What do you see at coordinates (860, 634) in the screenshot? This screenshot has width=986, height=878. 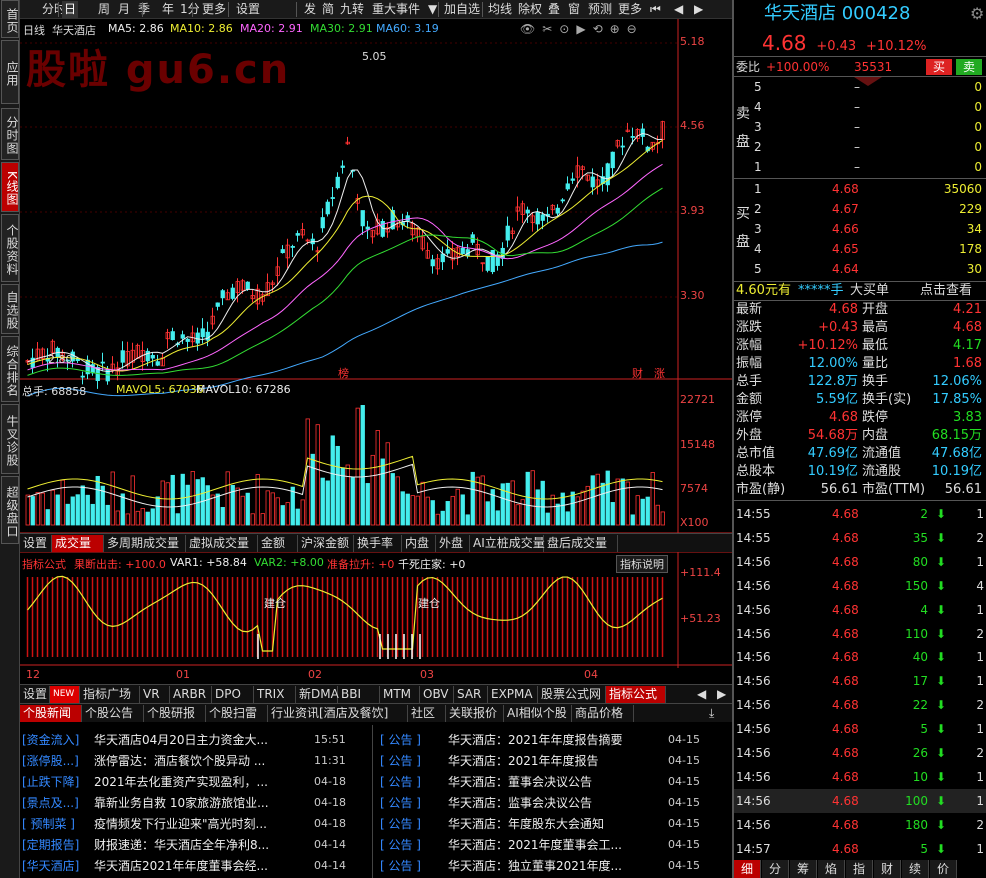 I see `tick-row: 14:56 4.68 110 ⬇ 2` at bounding box center [860, 634].